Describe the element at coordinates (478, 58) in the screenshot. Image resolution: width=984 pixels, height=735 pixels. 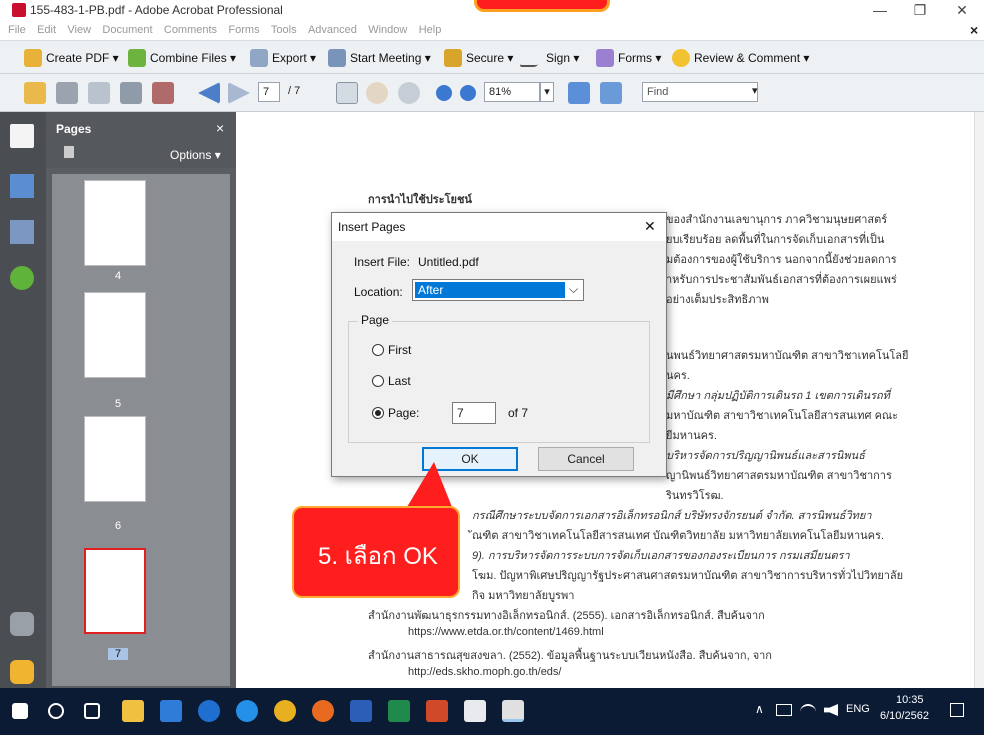
I see `secure-button: Secure ▾` at that location.